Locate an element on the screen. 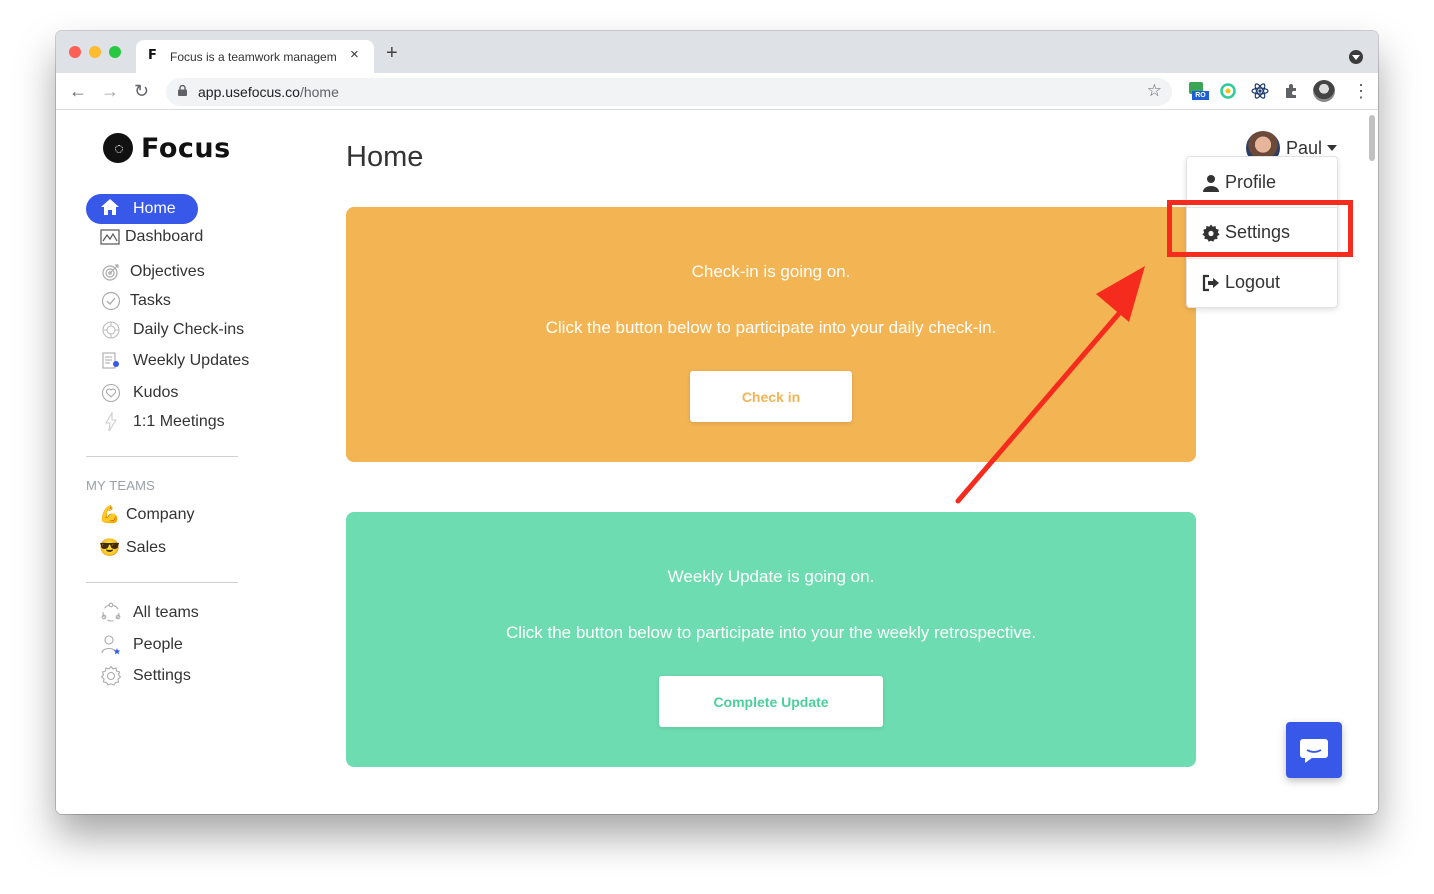  sidebar-item-kudos: Kudos is located at coordinates (139, 393).